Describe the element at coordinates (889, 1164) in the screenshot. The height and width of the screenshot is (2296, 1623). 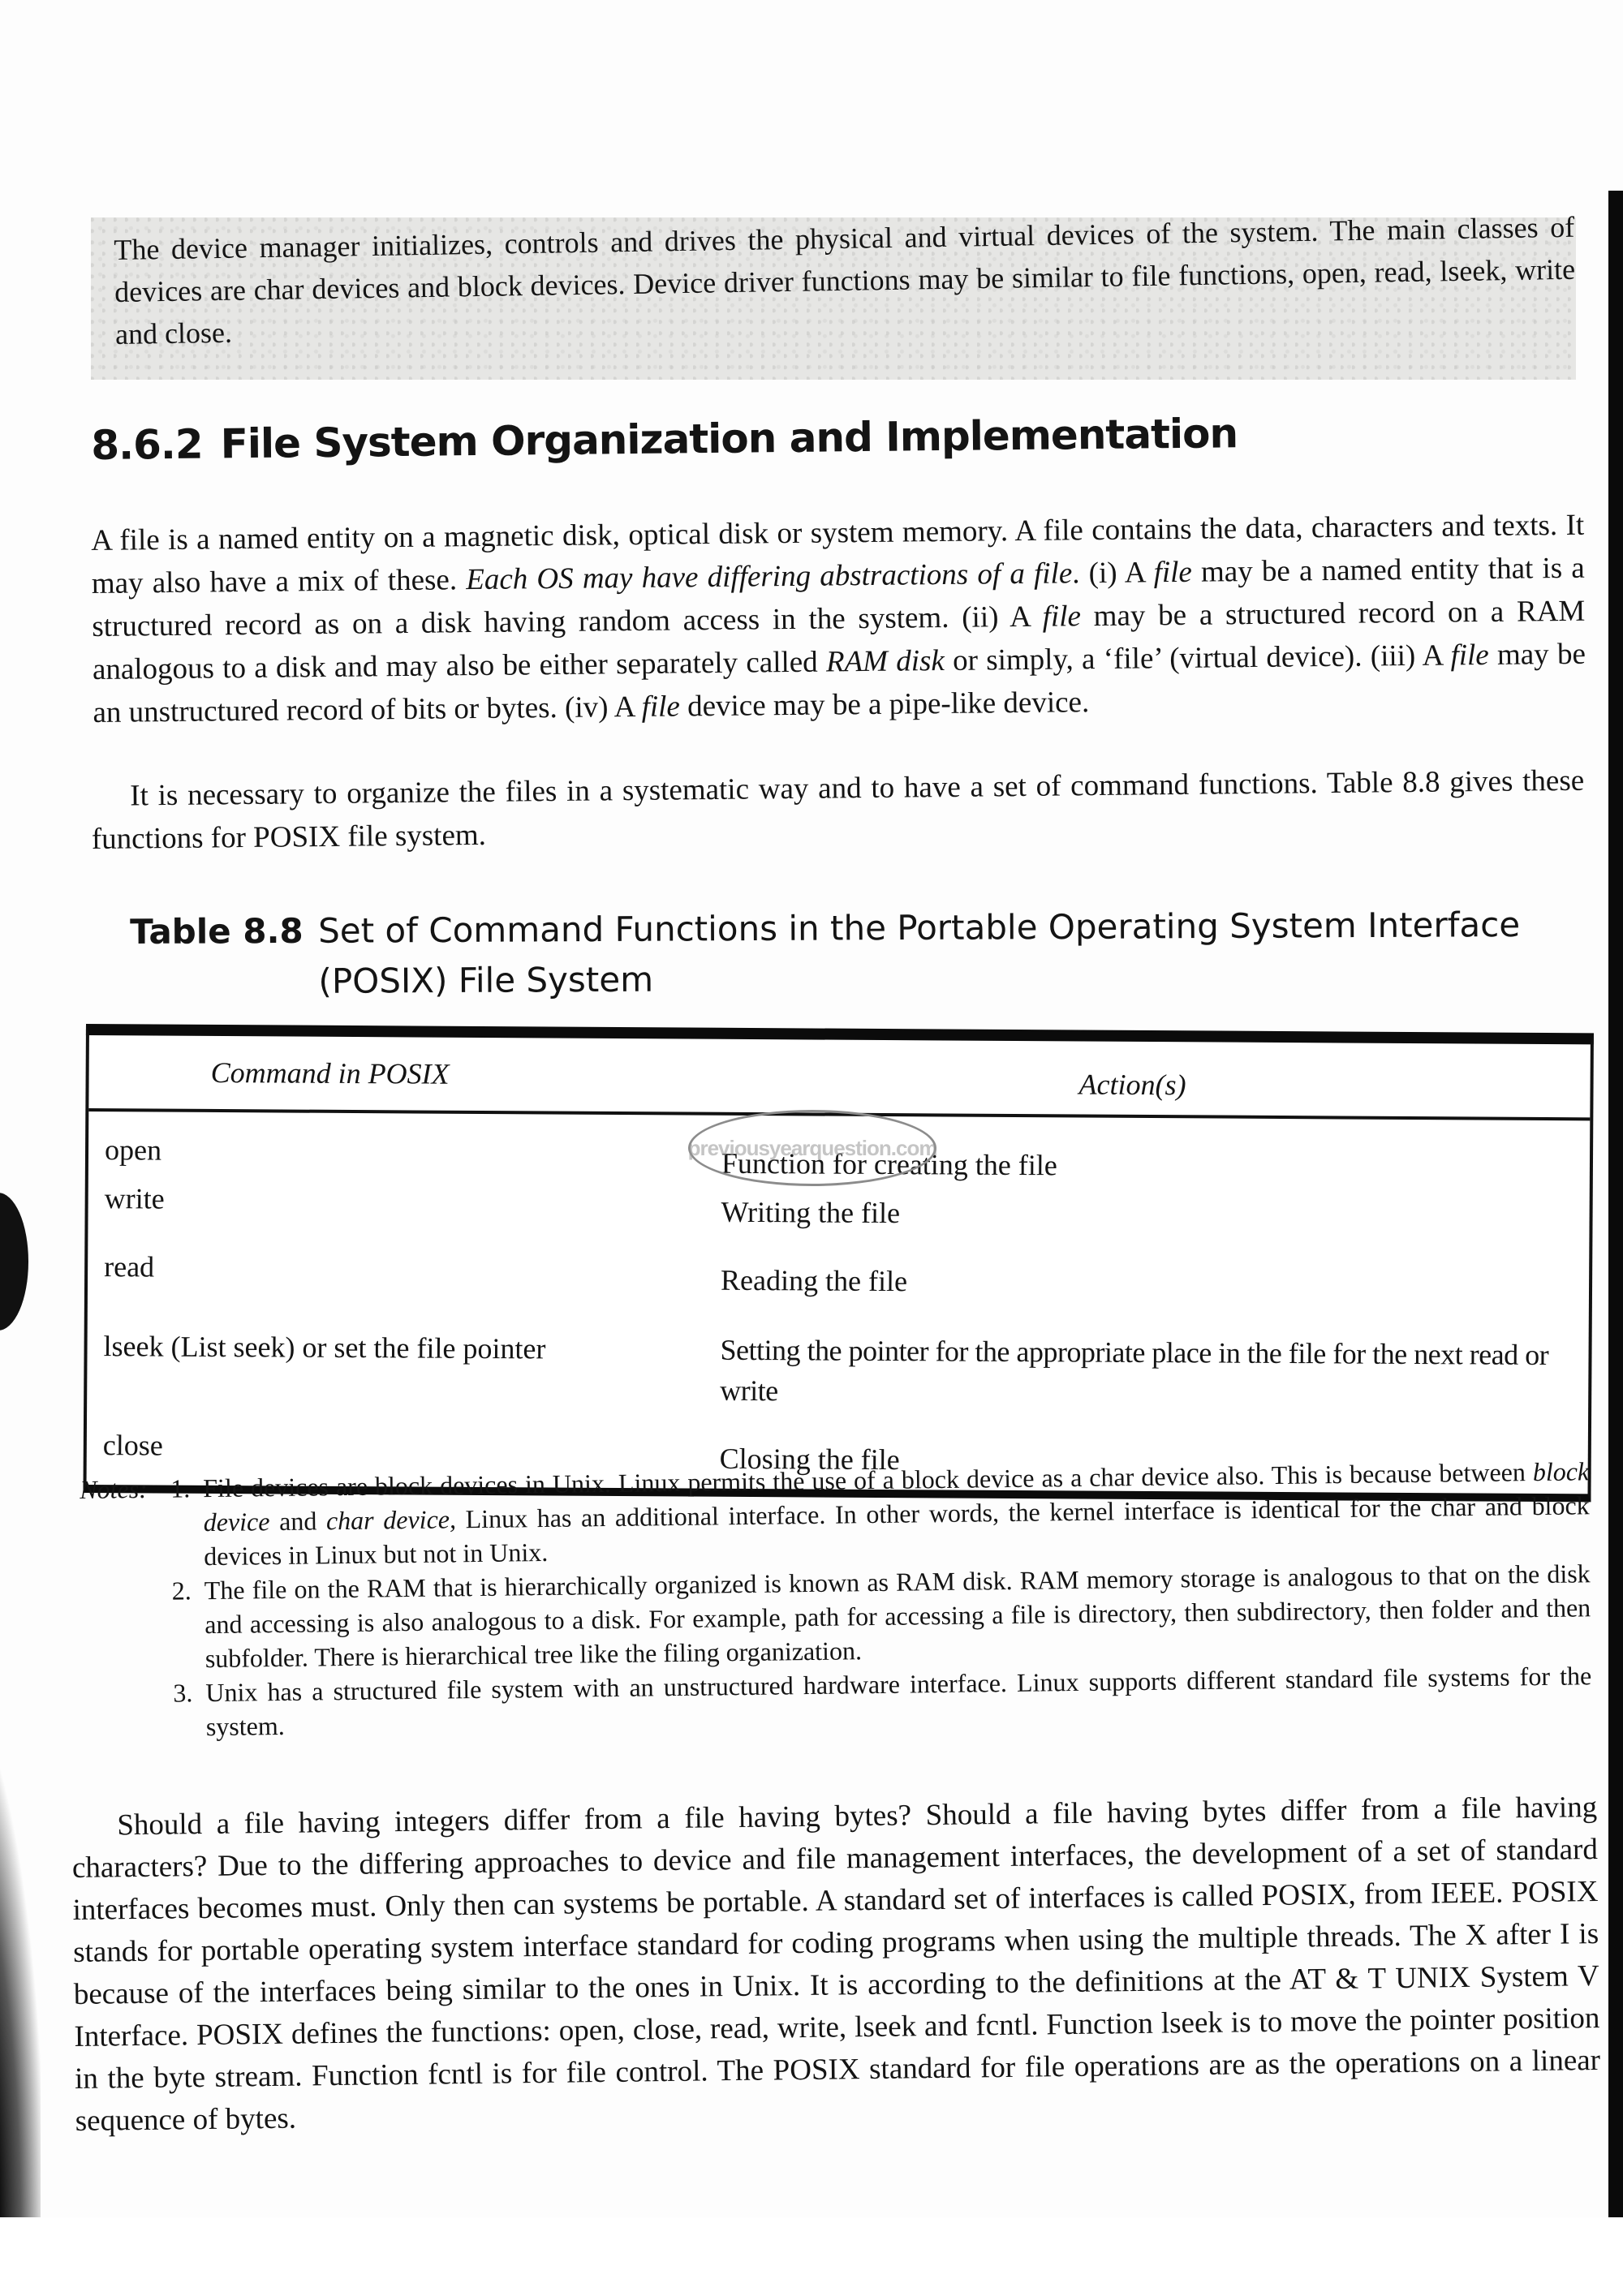
I see `action-cell: Function for creating the file` at that location.